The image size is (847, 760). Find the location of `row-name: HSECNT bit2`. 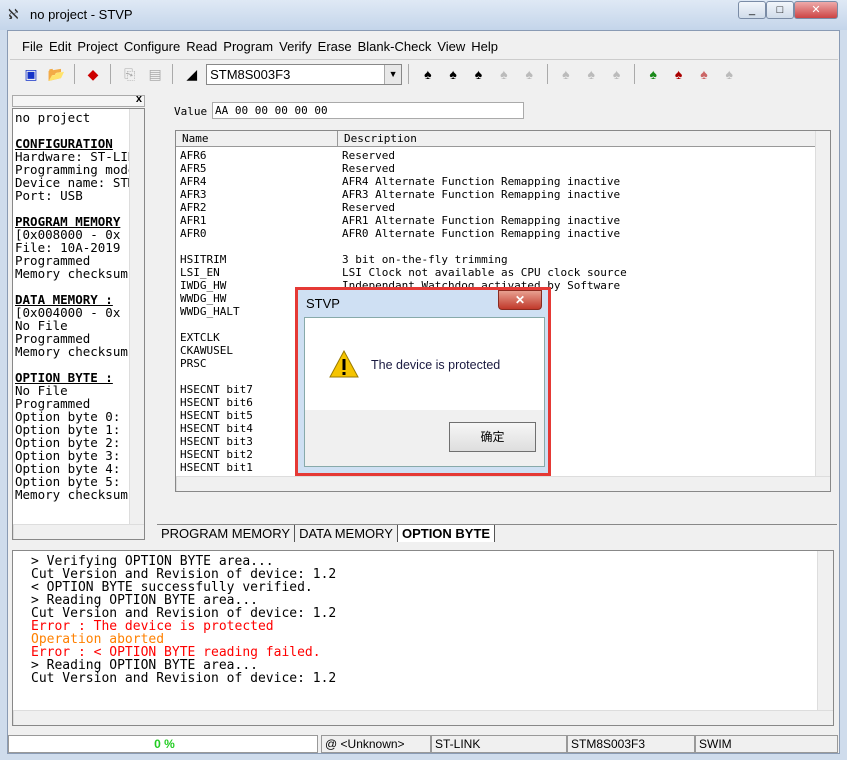

row-name: HSECNT bit2 is located at coordinates (216, 454).